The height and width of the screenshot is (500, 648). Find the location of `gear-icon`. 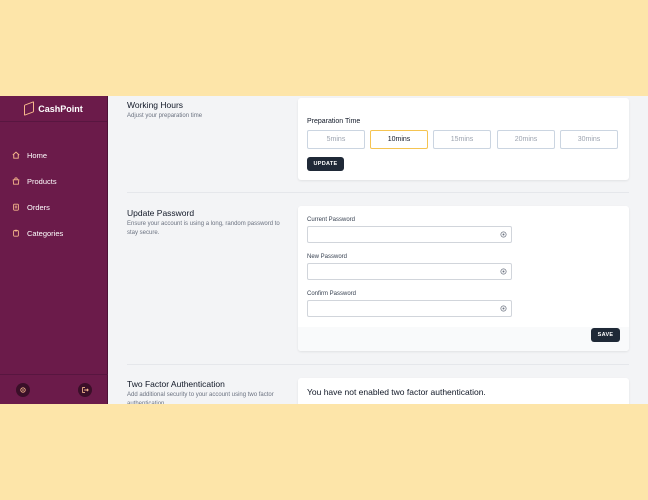

gear-icon is located at coordinates (23, 389).